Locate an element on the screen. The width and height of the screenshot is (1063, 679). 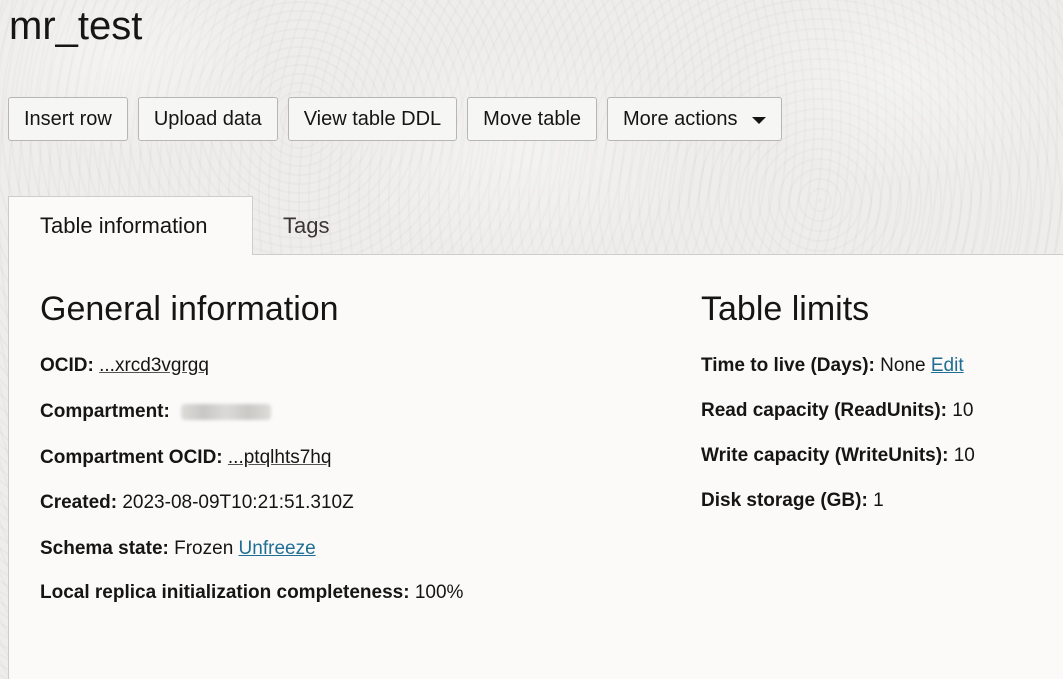
created-value: 2023-08-09T10:21:51.310Z is located at coordinates (238, 502).